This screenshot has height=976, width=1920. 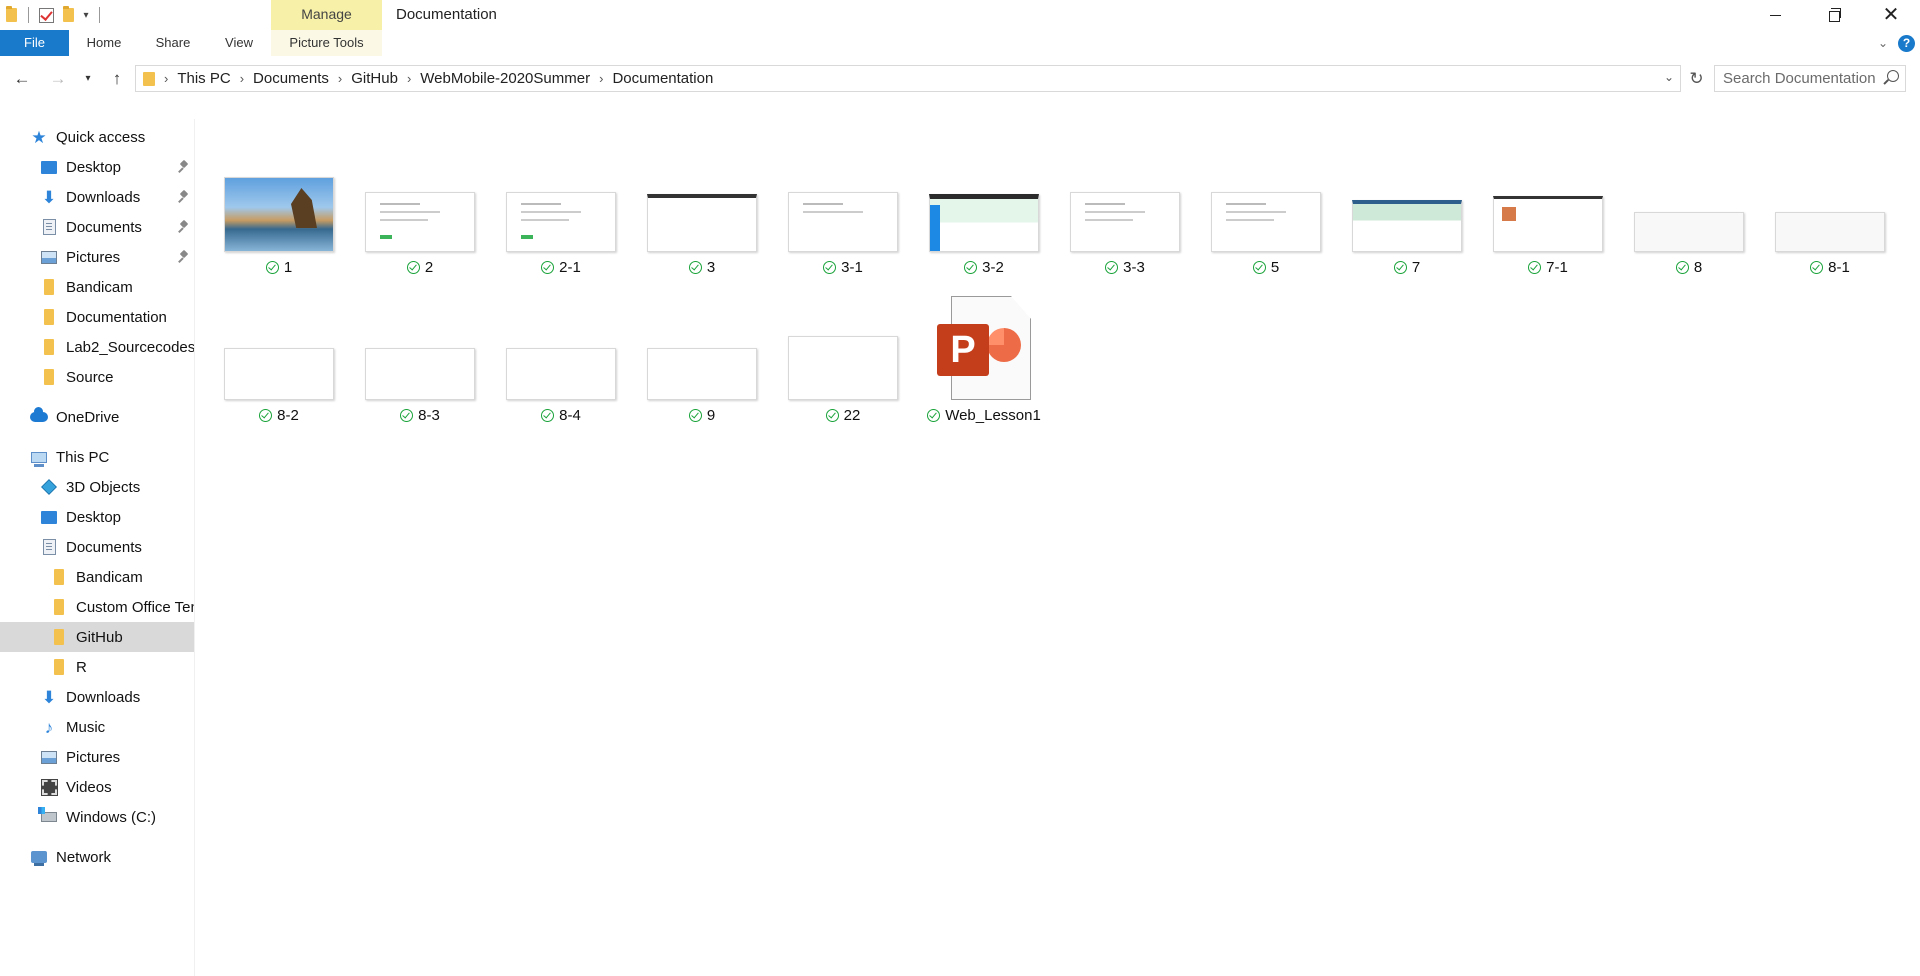 I want to click on breadcrumb-documents: Documents, so click(x=291, y=78).